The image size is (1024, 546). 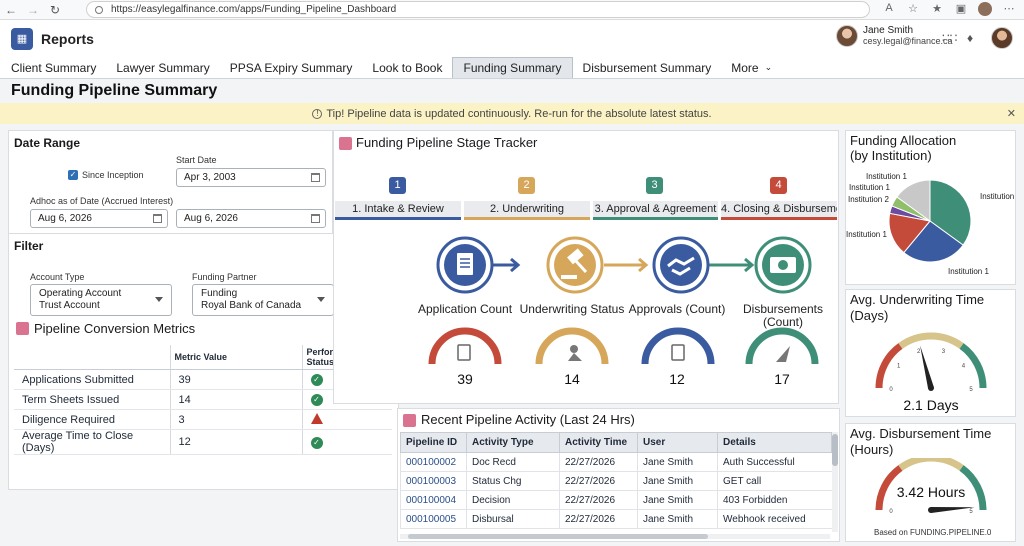 What do you see at coordinates (782, 346) in the screenshot?
I see `disbursements-count-gauge` at bounding box center [782, 346].